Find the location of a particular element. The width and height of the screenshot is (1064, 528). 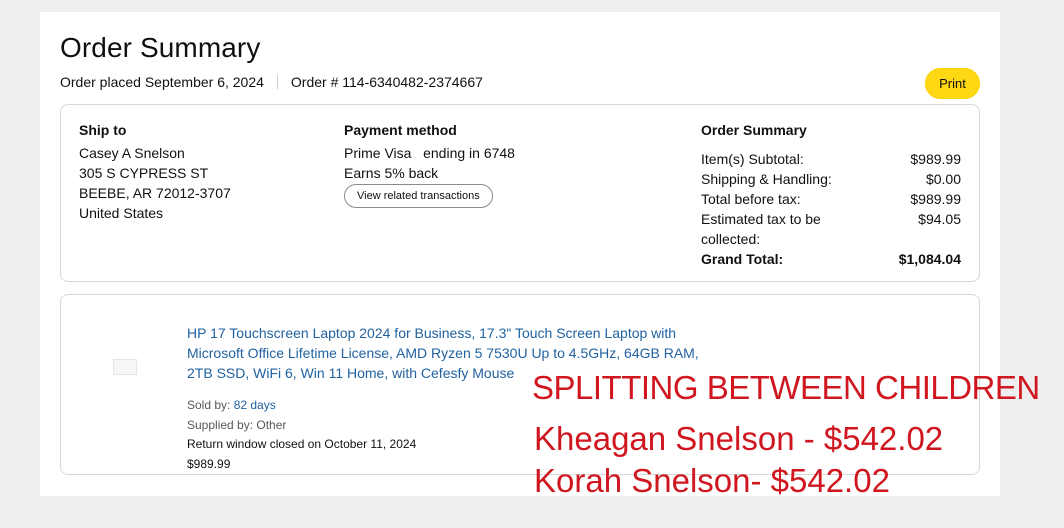

supplied-by: Supplied by: Other is located at coordinates (237, 425).